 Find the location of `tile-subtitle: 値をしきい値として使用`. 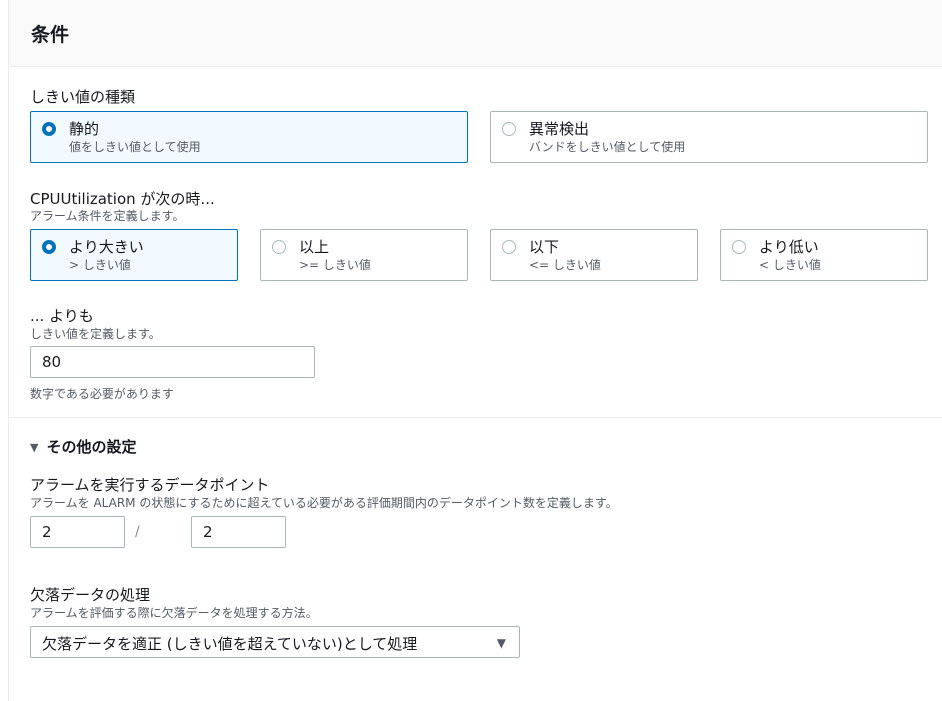

tile-subtitle: 値をしきい値として使用 is located at coordinates (135, 147).